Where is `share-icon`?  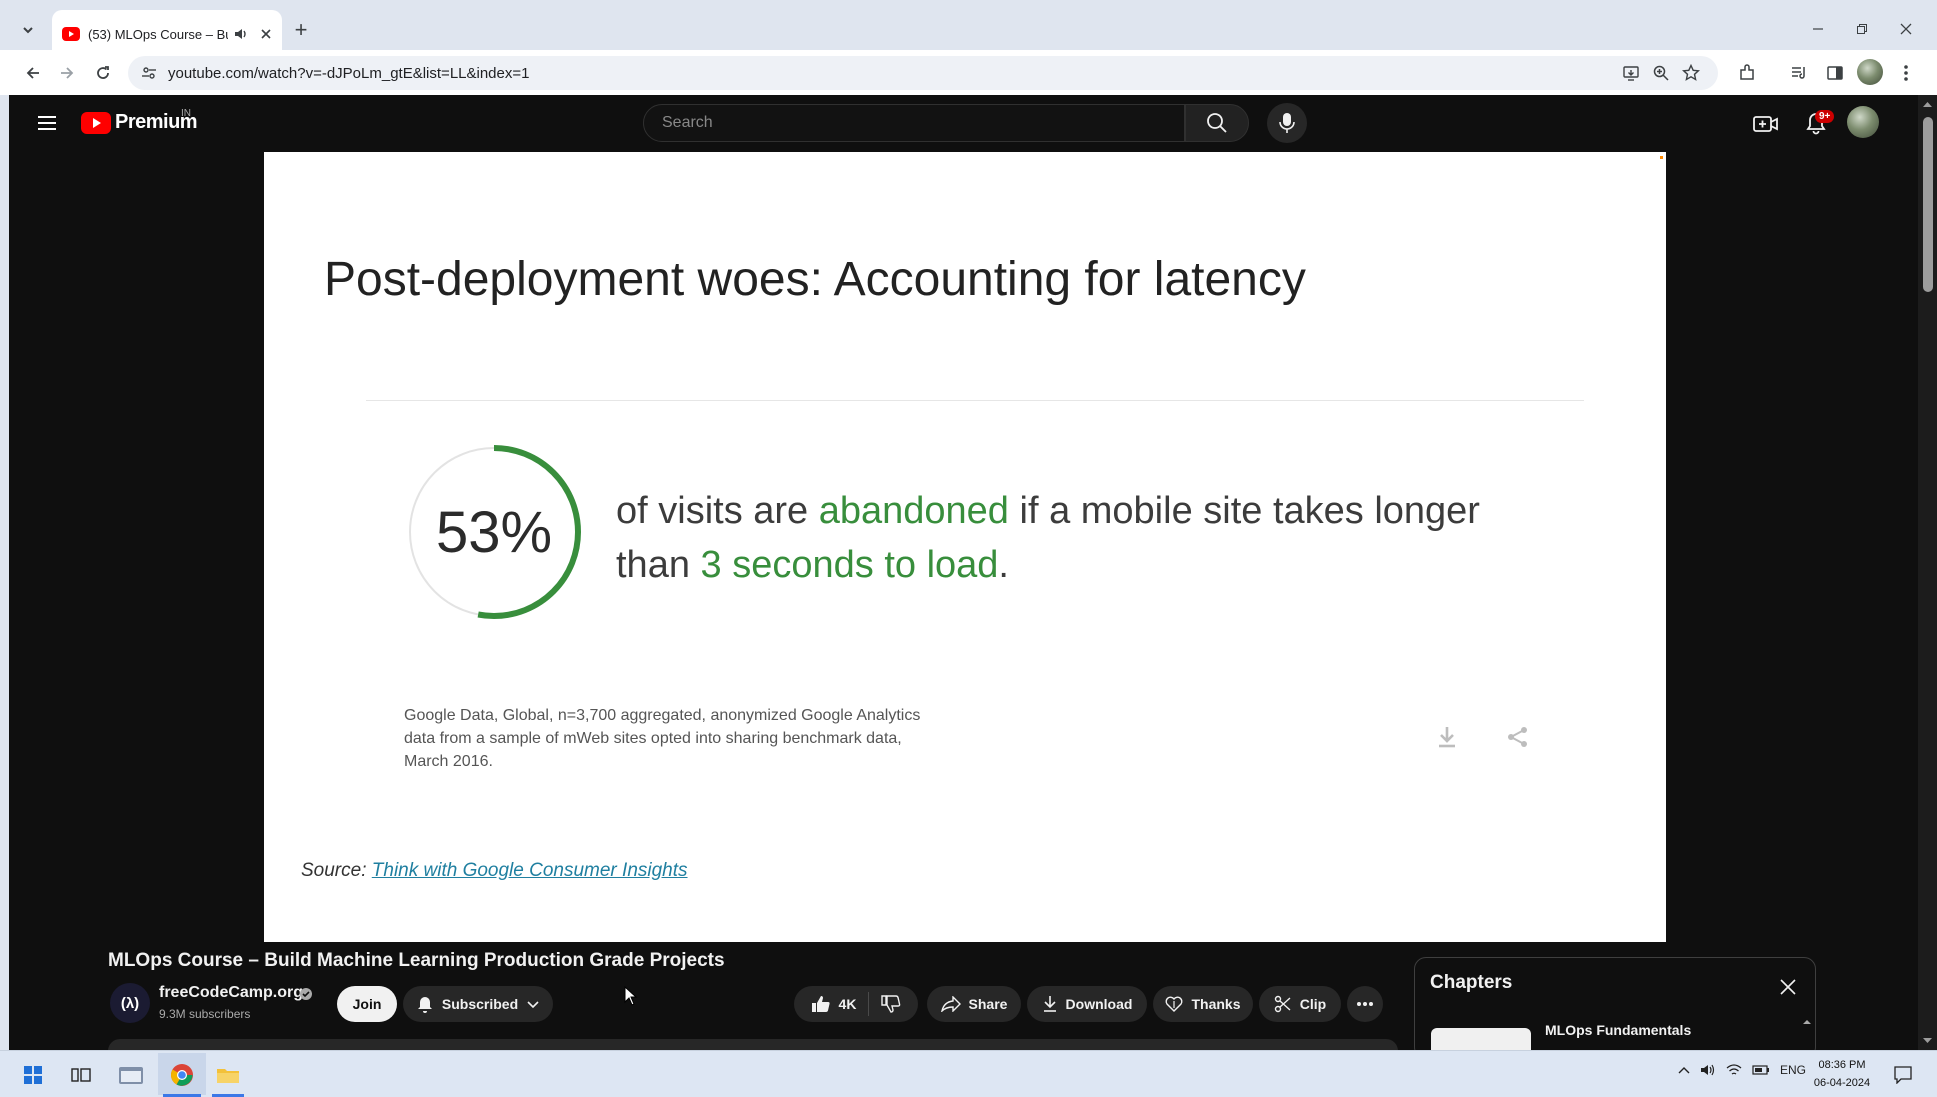 share-icon is located at coordinates (1518, 737).